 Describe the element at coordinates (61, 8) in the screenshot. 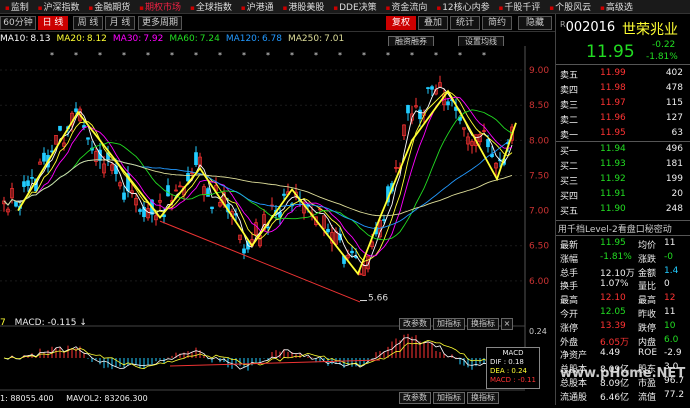

I see `menu-item-label: 沪深指数` at that location.